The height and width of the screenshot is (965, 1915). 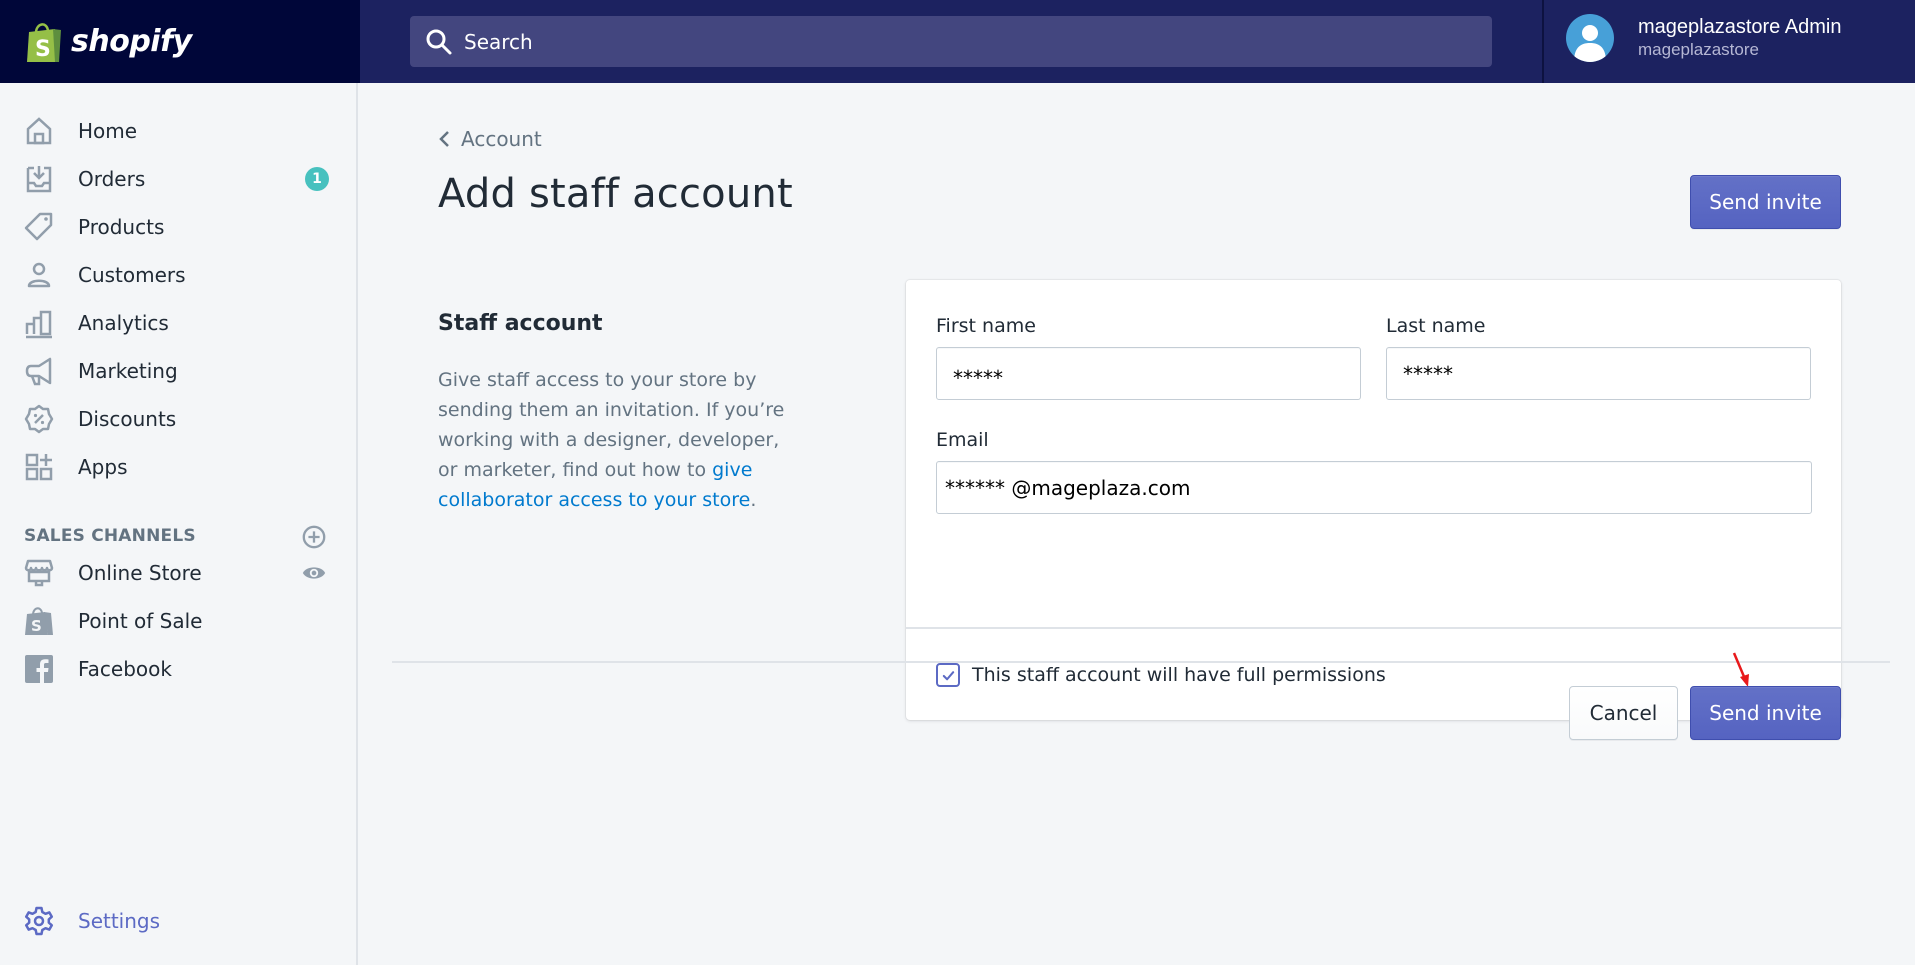 I want to click on user-menu: mageplazastore Admin mageplazastore, so click(x=1703, y=38).